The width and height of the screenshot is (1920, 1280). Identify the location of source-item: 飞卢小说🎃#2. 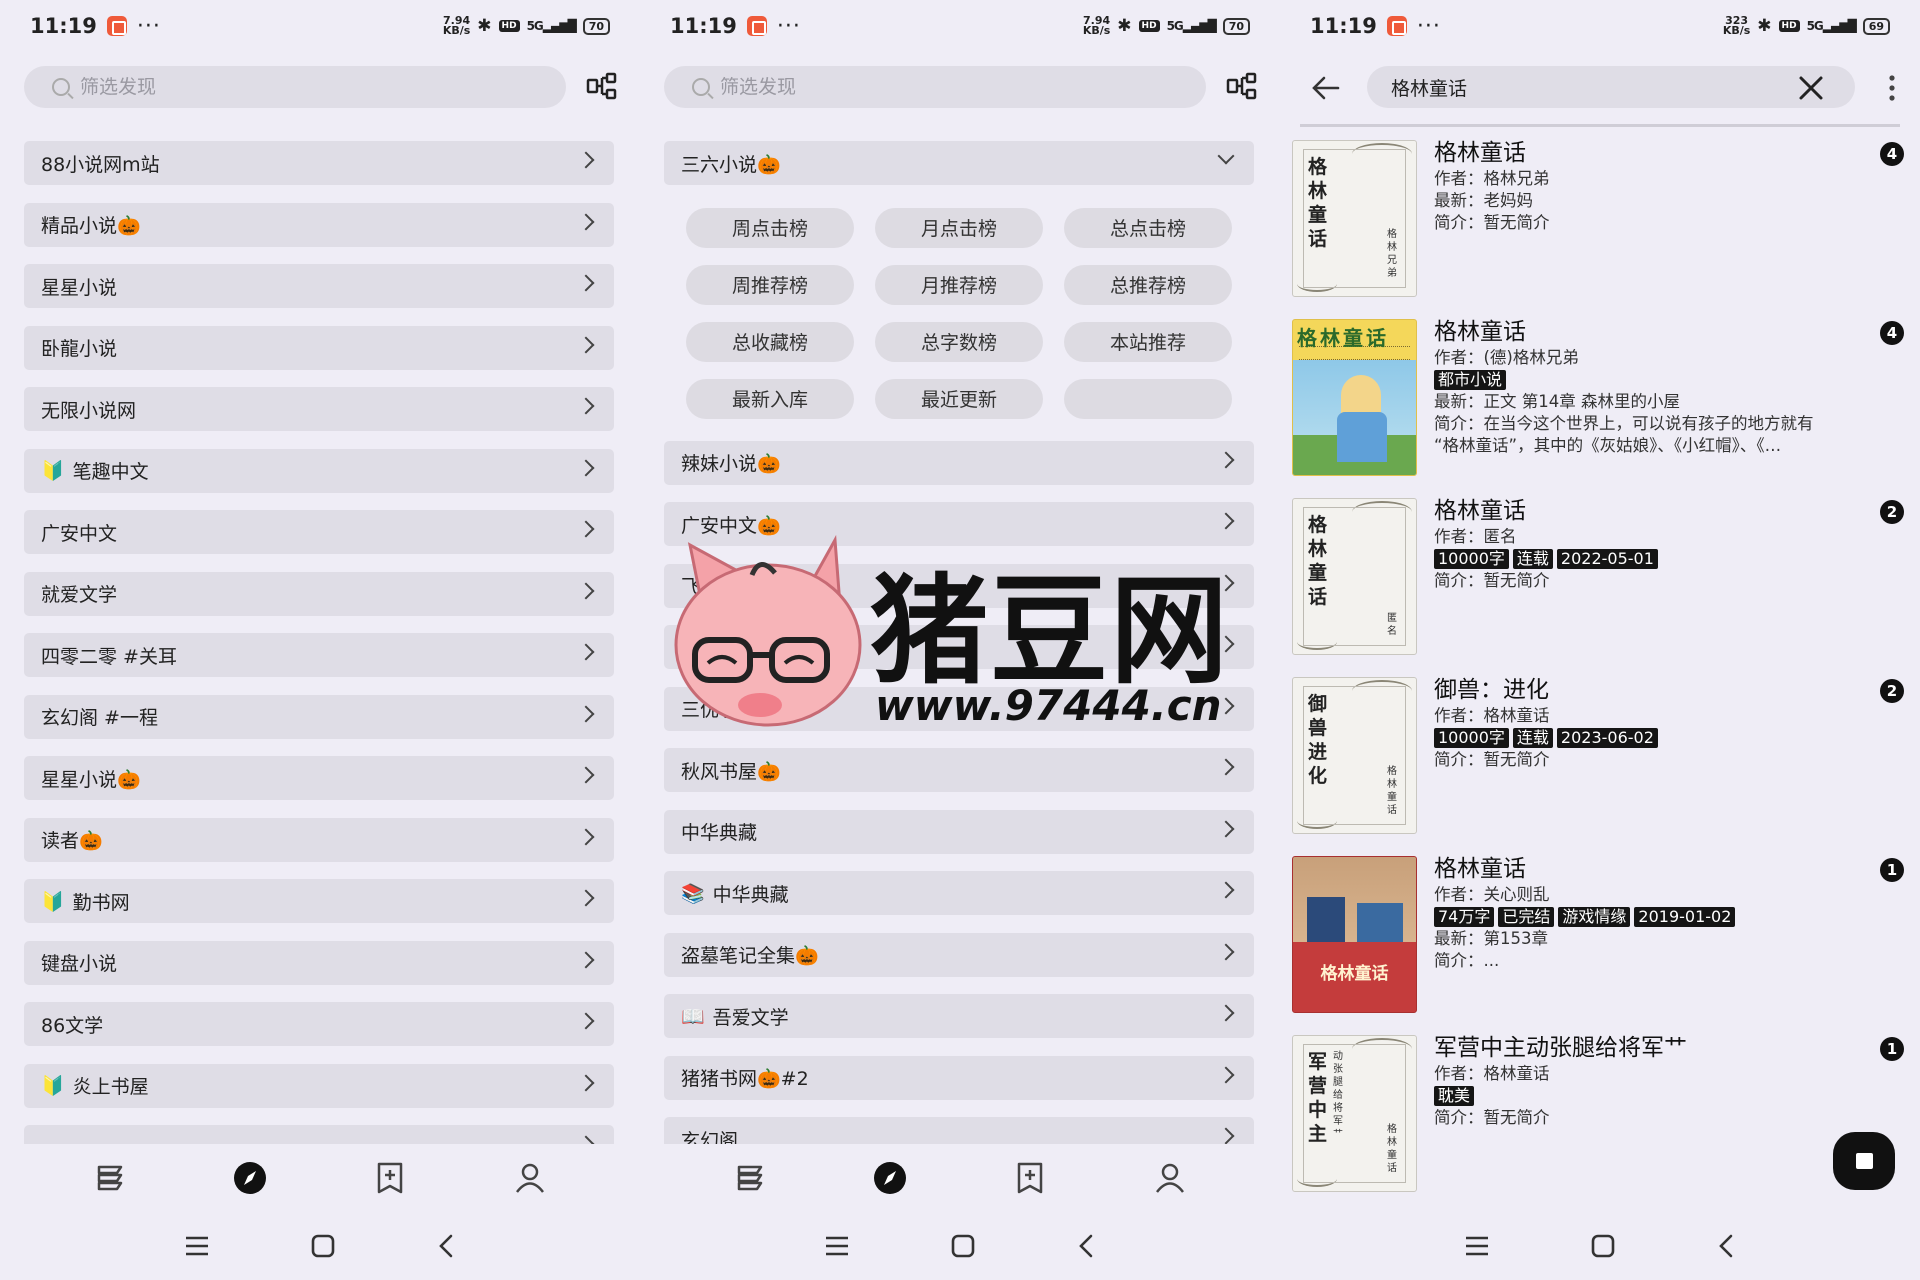
(959, 585).